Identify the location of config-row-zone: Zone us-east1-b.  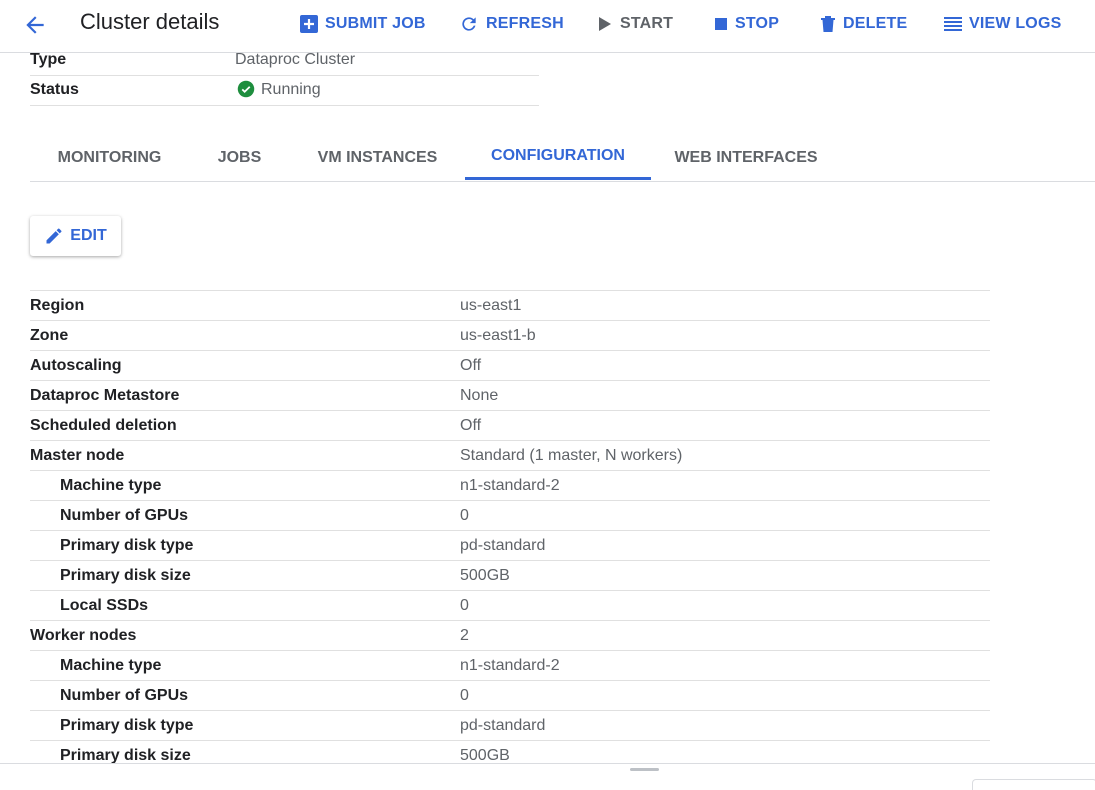
(510, 336).